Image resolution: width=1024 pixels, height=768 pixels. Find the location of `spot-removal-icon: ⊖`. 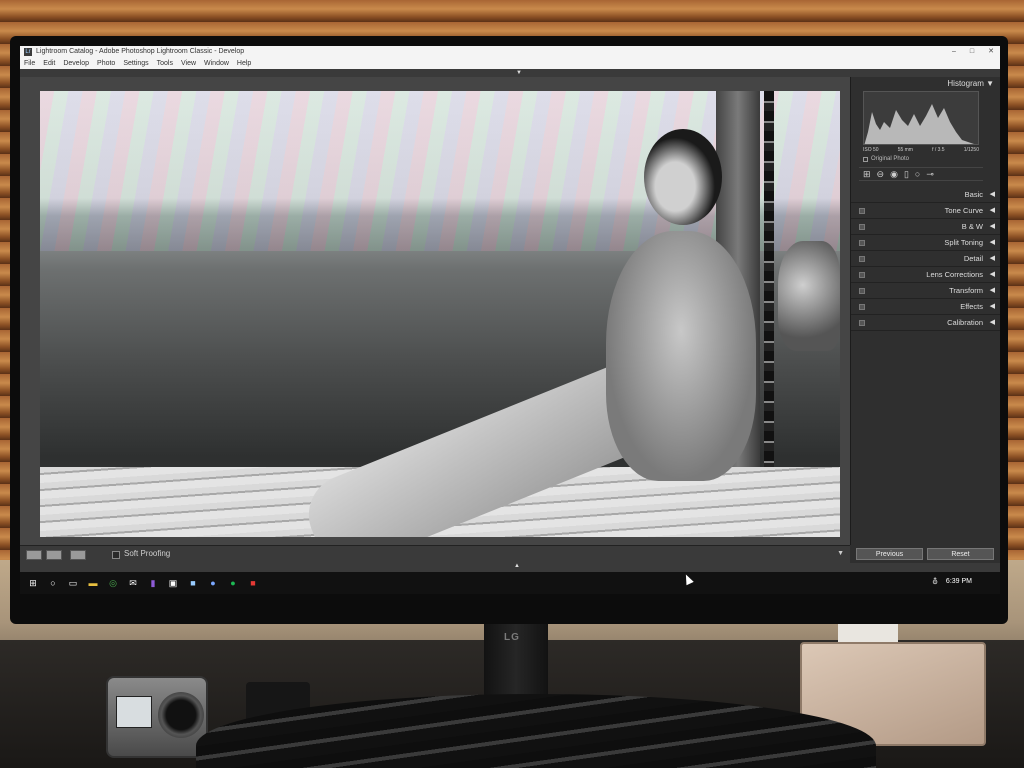

spot-removal-icon: ⊖ is located at coordinates (881, 174).